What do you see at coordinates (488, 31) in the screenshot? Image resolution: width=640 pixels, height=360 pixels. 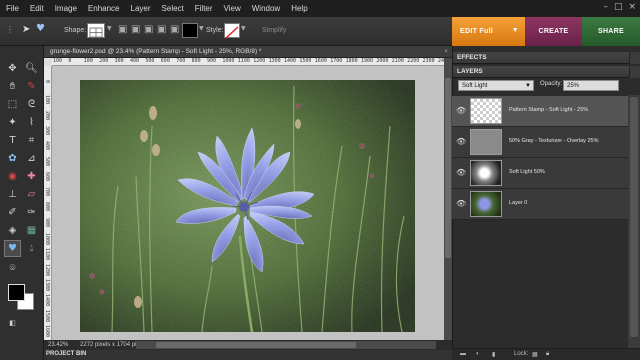 I see `edit-full-button: EDIT Full ▼` at bounding box center [488, 31].